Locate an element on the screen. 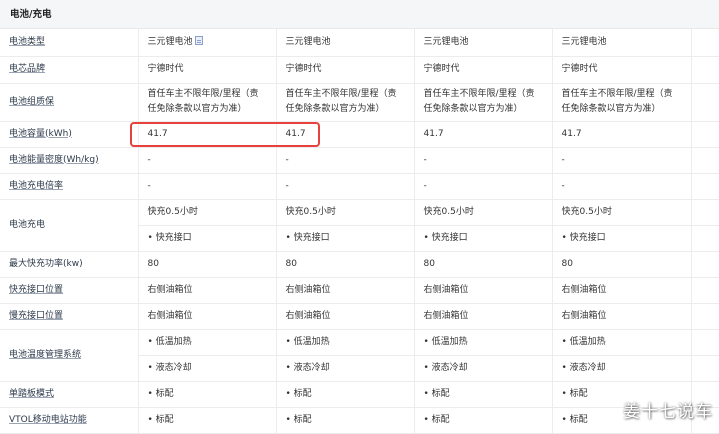  row-label: 电池容量(kWh) is located at coordinates (69, 134).